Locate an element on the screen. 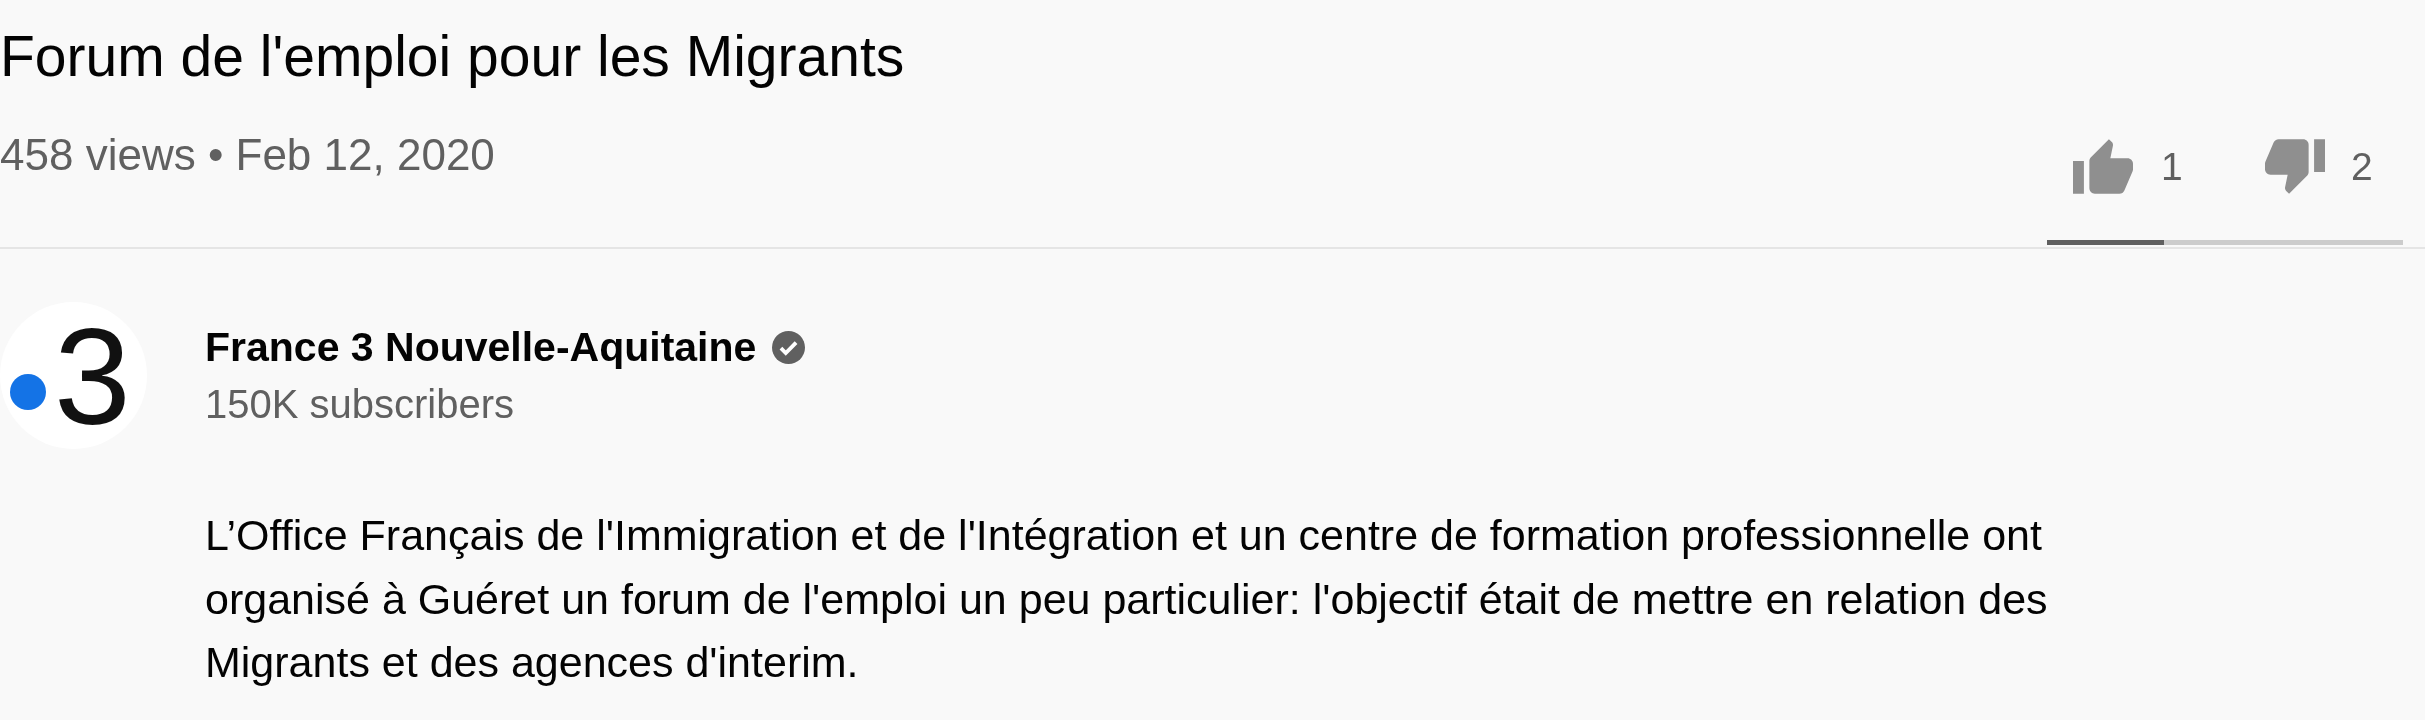 This screenshot has height=720, width=2425. channel-avatar: 3 is located at coordinates (73, 375).